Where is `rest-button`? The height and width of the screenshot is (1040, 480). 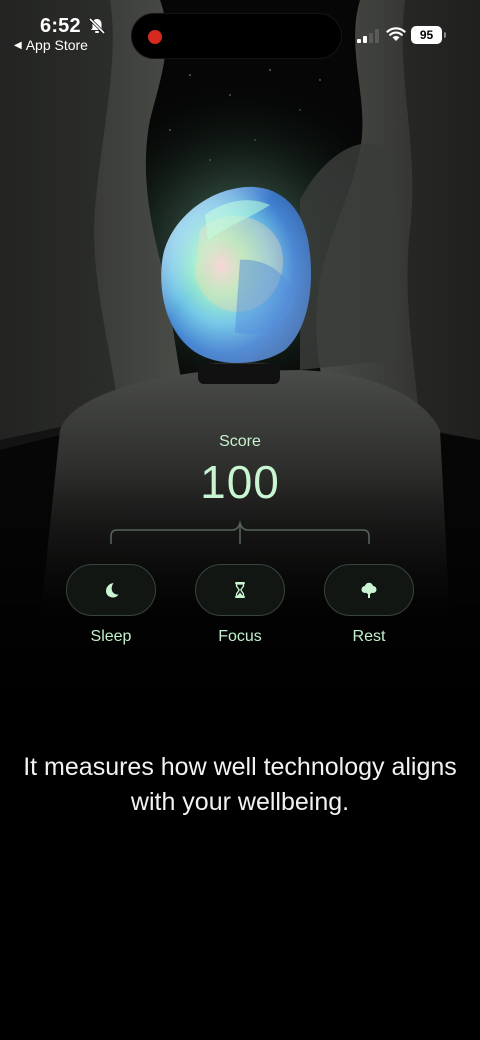
rest-button is located at coordinates (369, 590).